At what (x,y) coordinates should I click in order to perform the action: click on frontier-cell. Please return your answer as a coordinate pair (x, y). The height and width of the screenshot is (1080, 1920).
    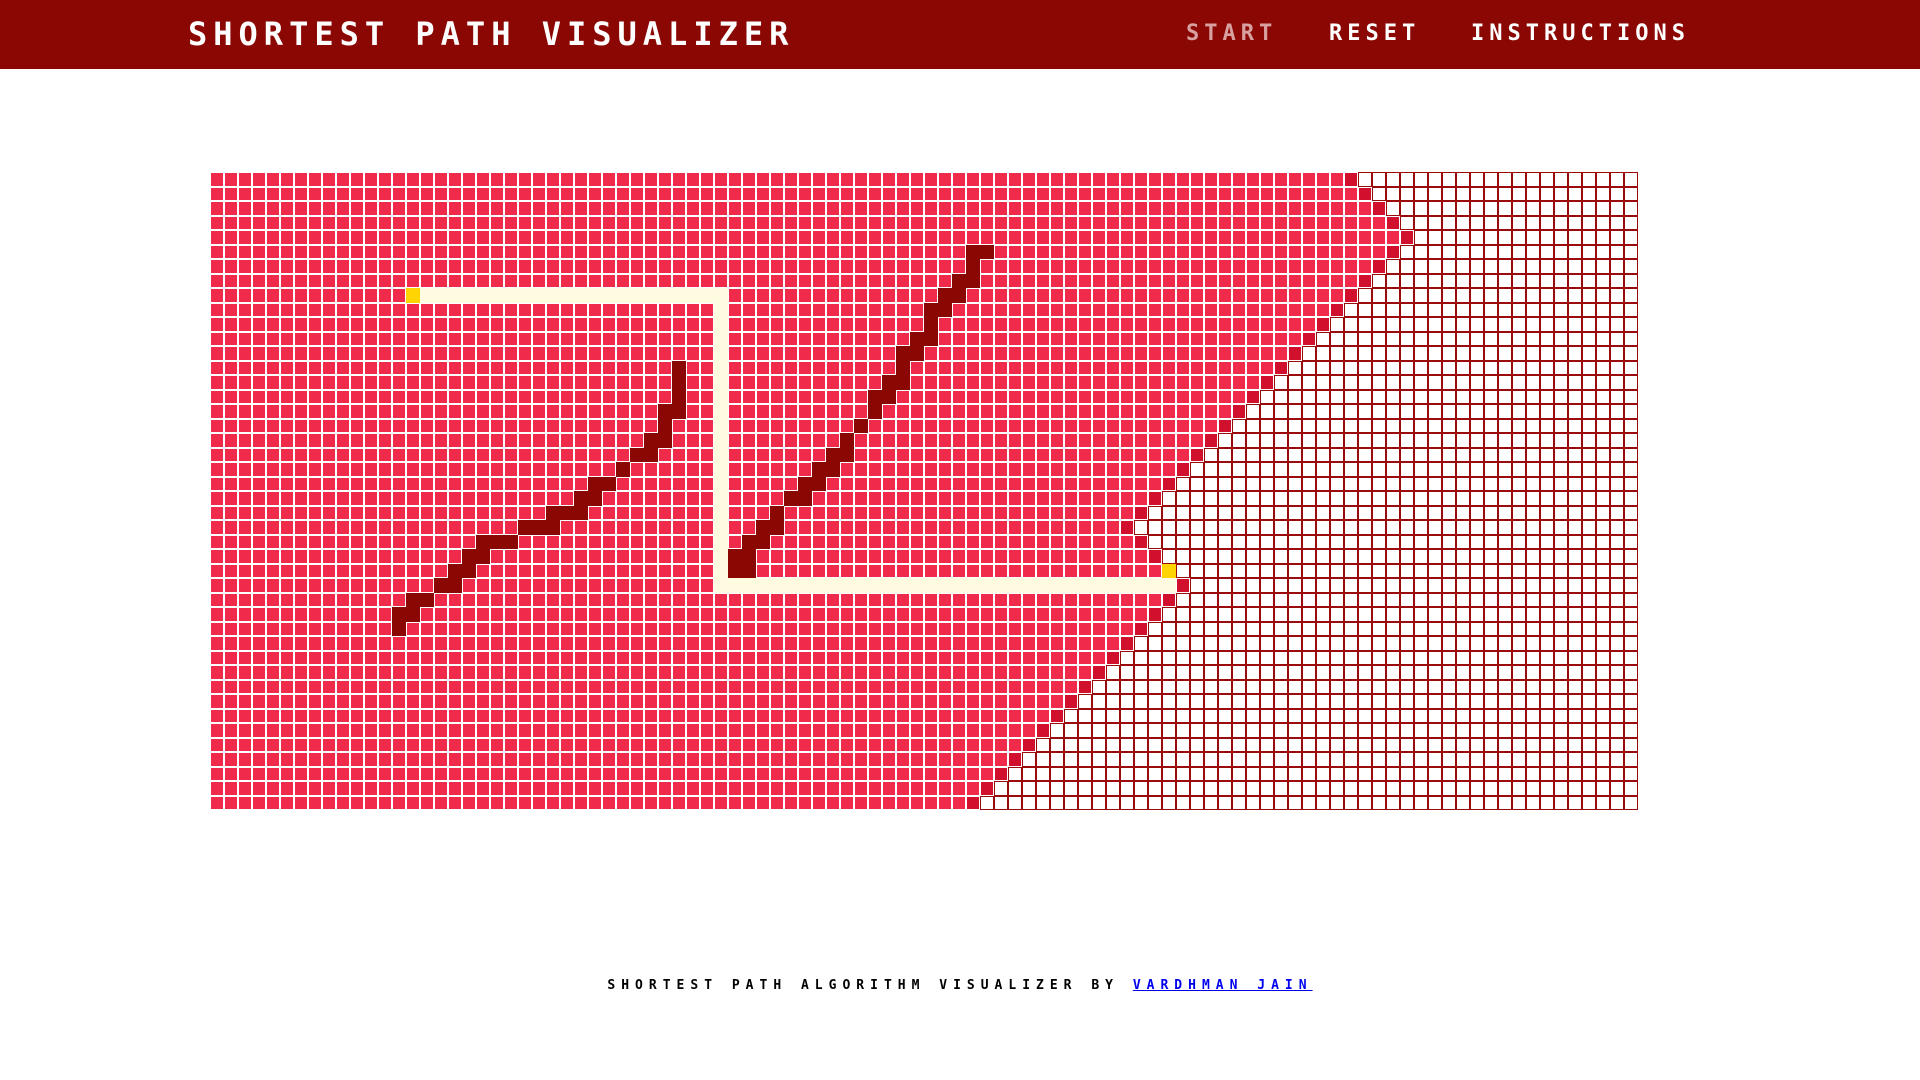
    Looking at the image, I should click on (1309, 338).